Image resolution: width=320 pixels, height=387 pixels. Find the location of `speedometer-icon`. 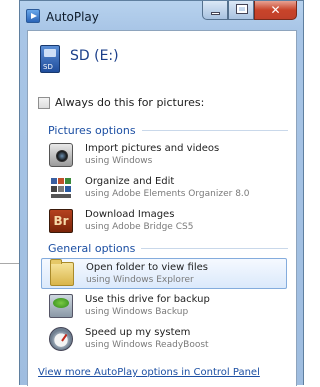

speedometer-icon is located at coordinates (61, 339).